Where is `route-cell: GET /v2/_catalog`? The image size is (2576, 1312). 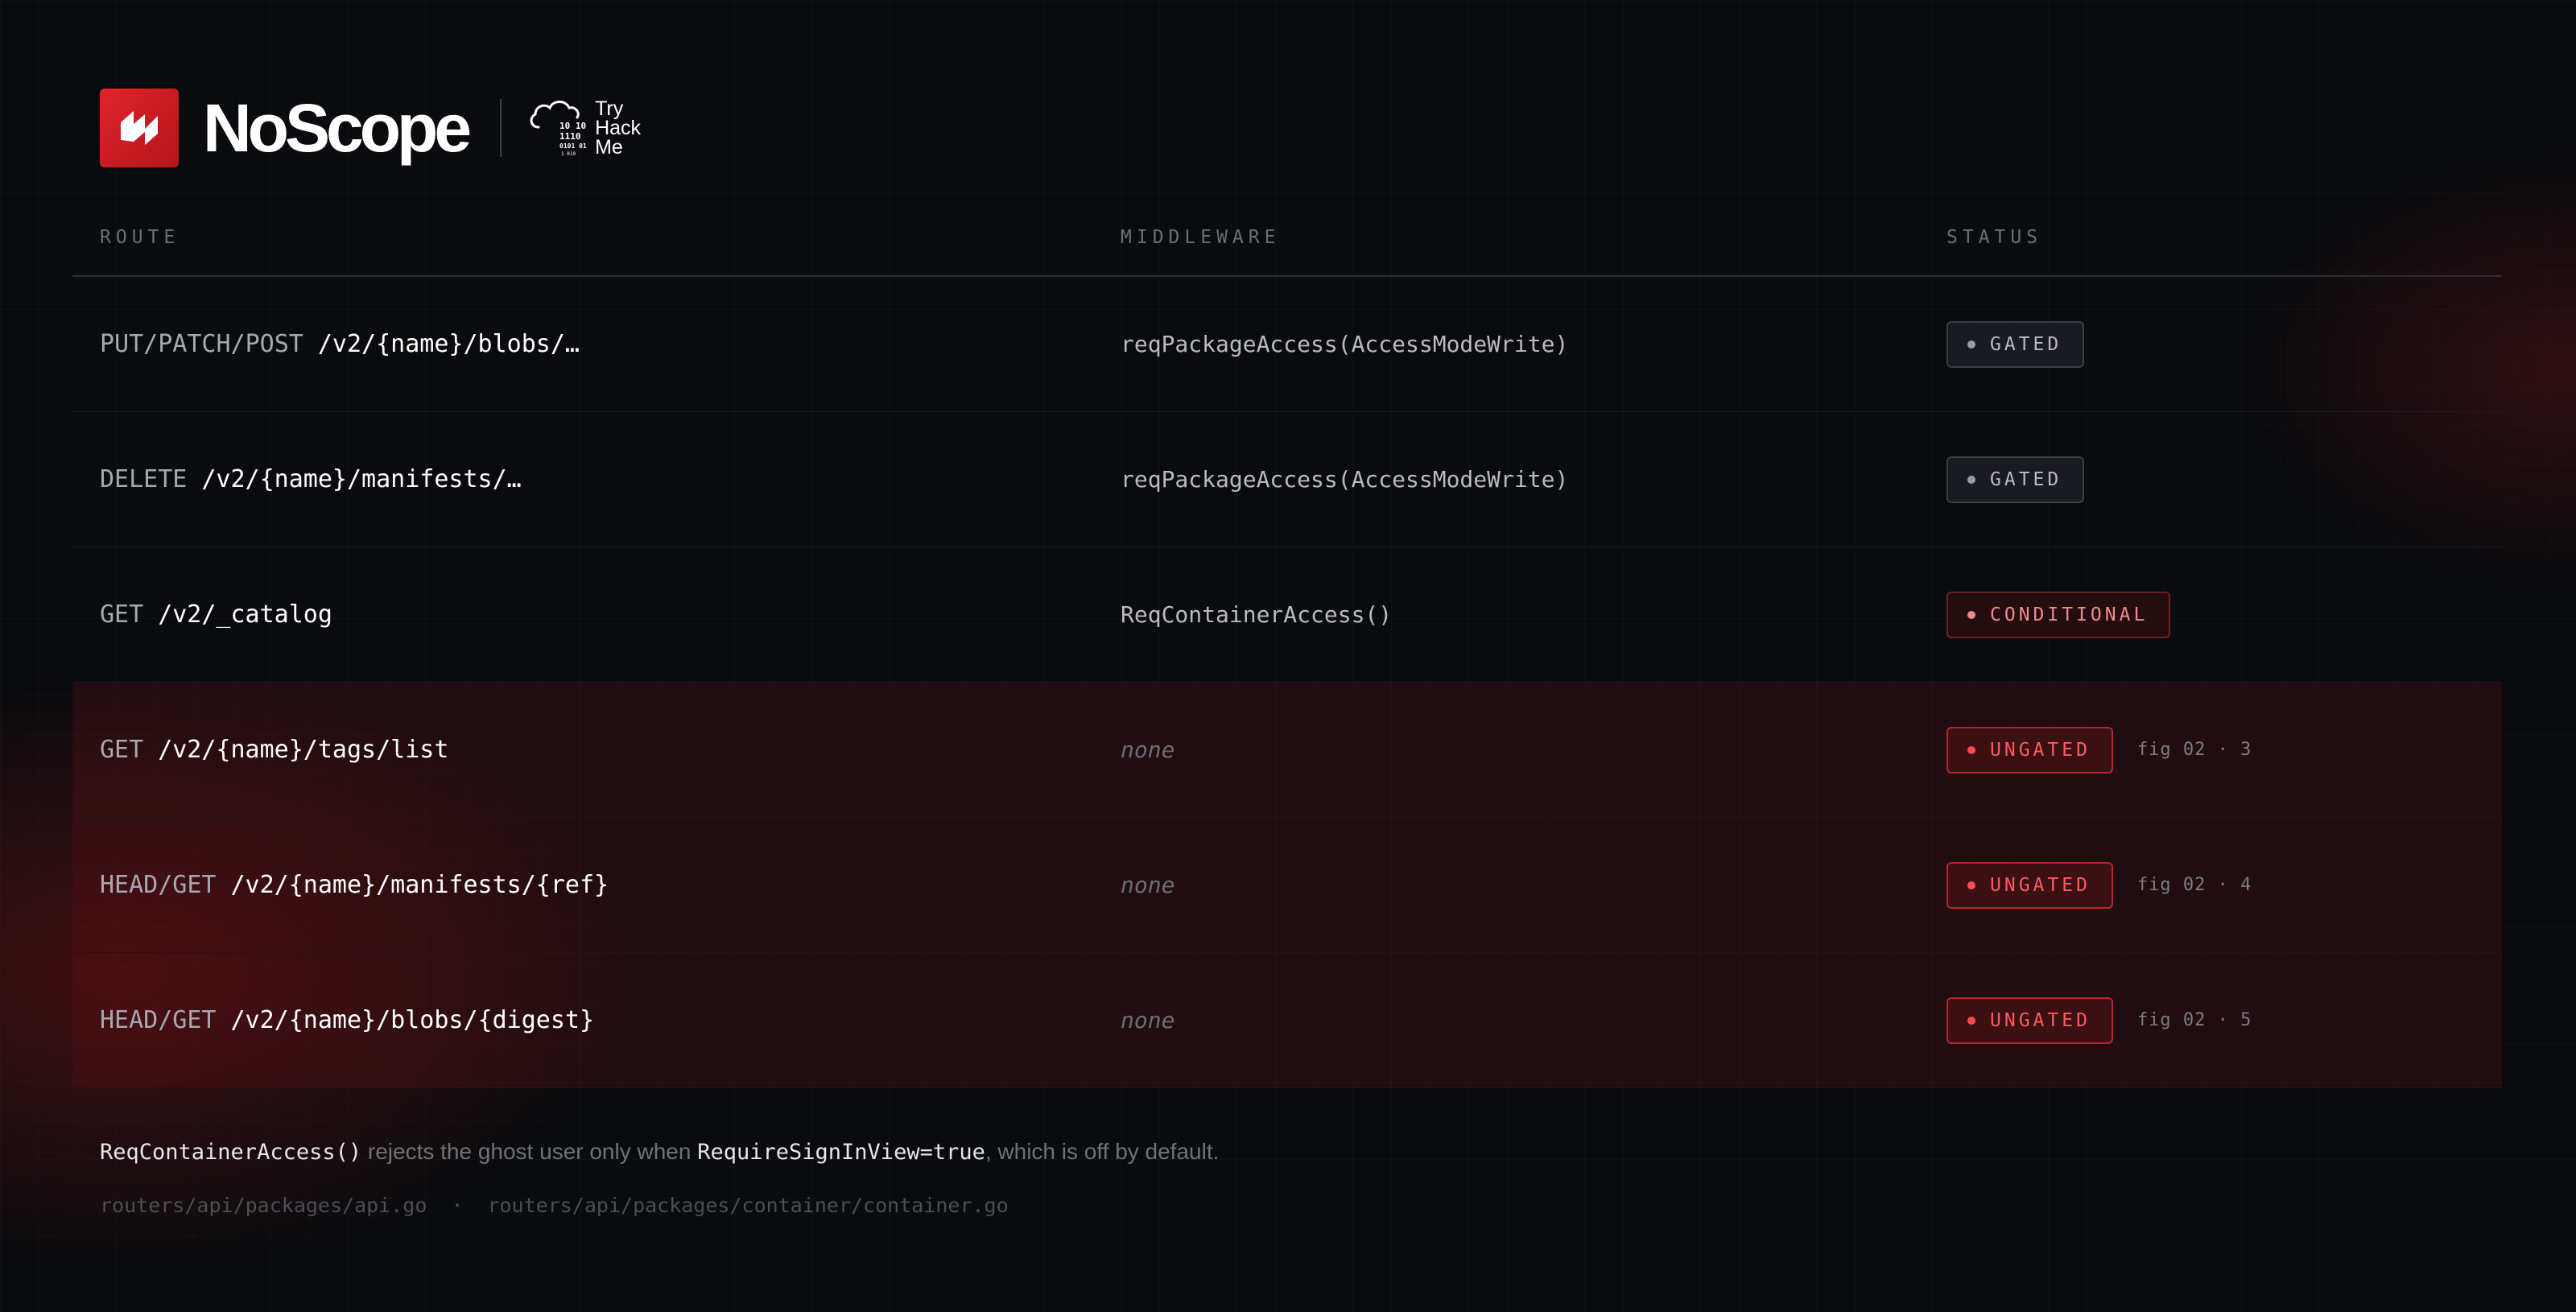 route-cell: GET /v2/_catalog is located at coordinates (216, 614).